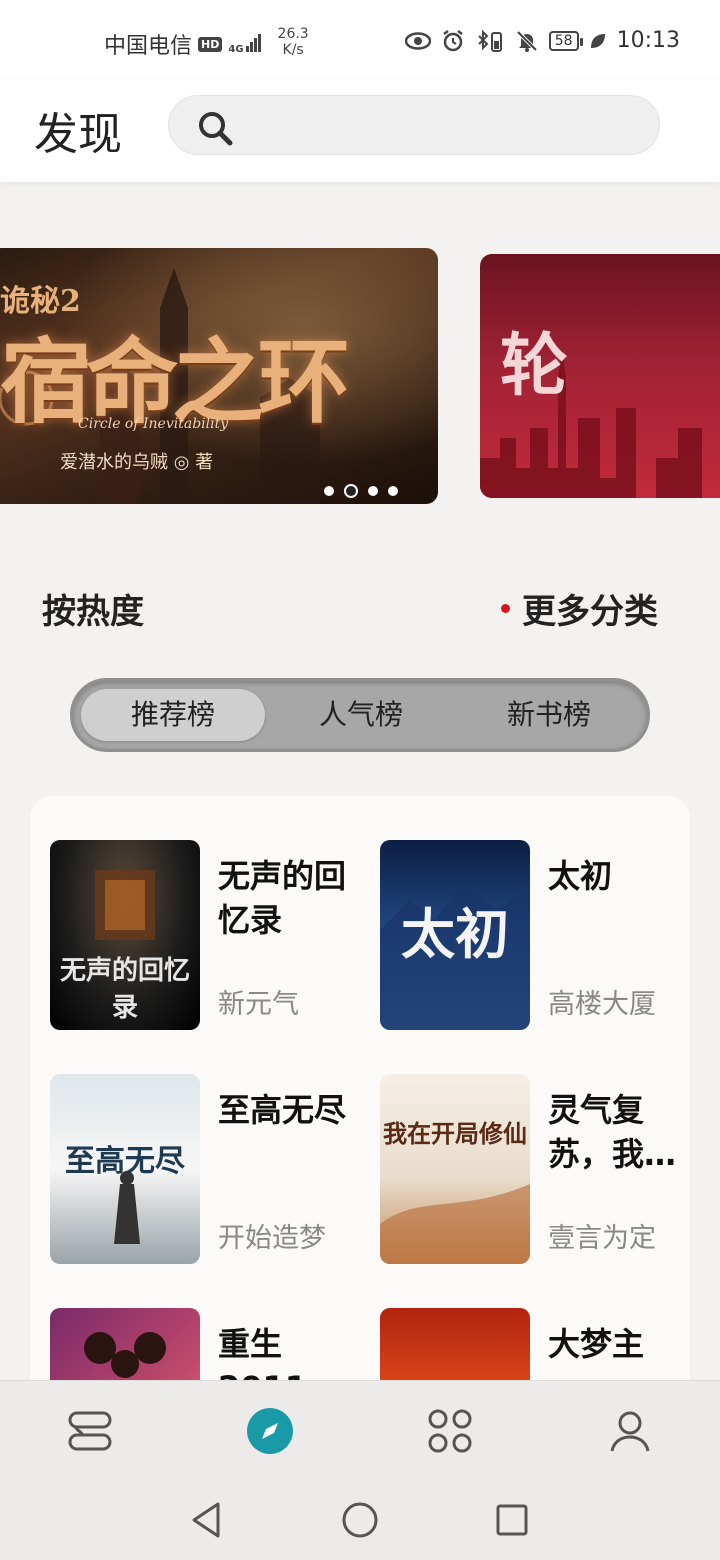 The width and height of the screenshot is (720, 1560). Describe the element at coordinates (414, 125) in the screenshot. I see `search-input` at that location.